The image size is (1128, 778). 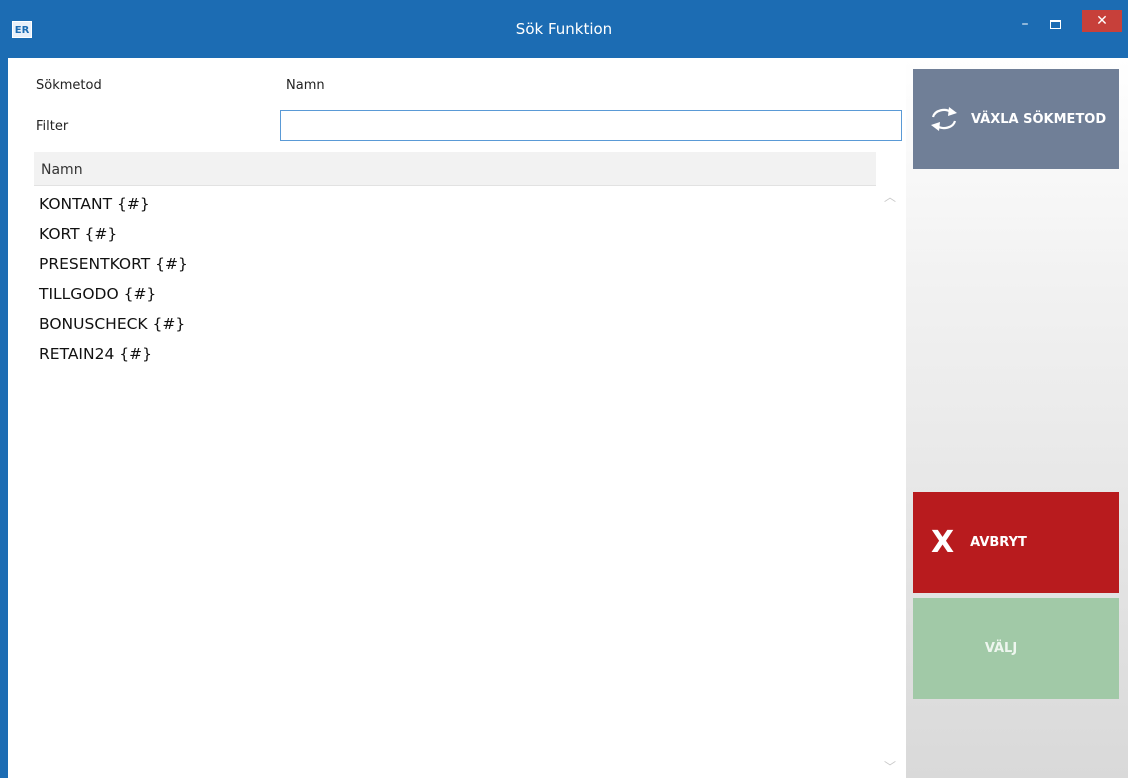 I want to click on filter-label: Filter, so click(x=52, y=126).